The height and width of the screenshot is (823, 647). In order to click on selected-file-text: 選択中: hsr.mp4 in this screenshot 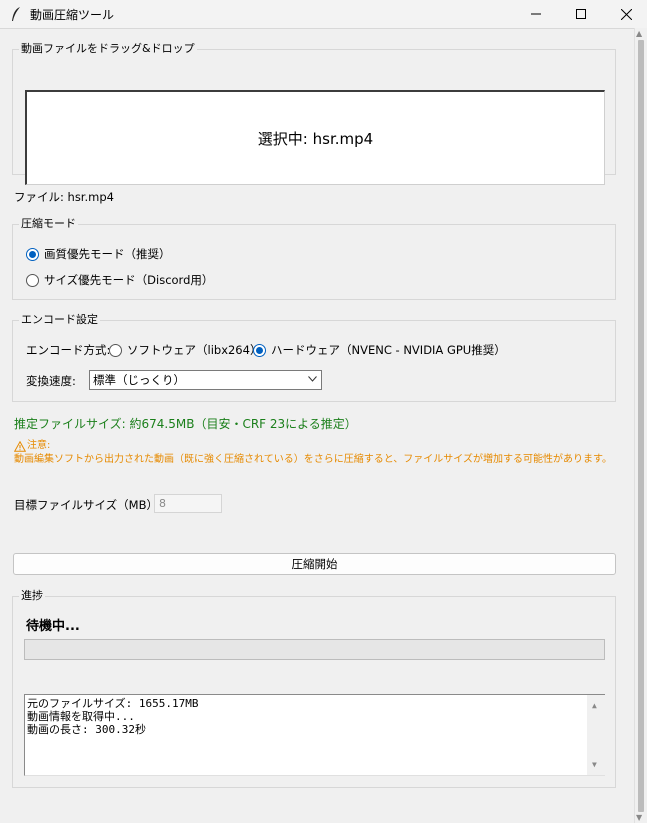, I will do `click(315, 138)`.